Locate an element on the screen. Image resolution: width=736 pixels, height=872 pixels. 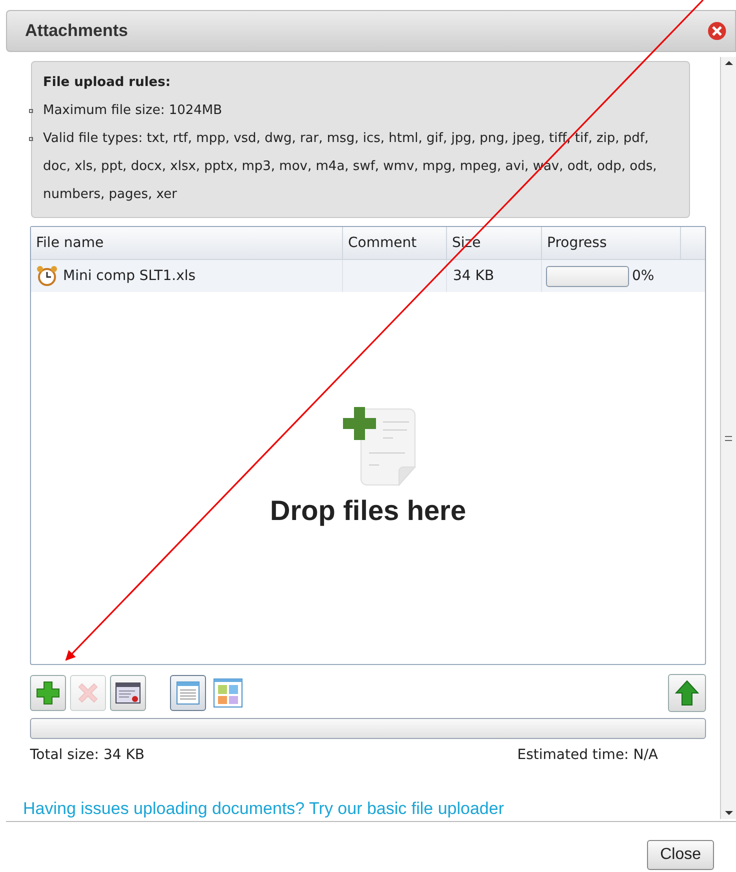
column-header: File name is located at coordinates (187, 243).